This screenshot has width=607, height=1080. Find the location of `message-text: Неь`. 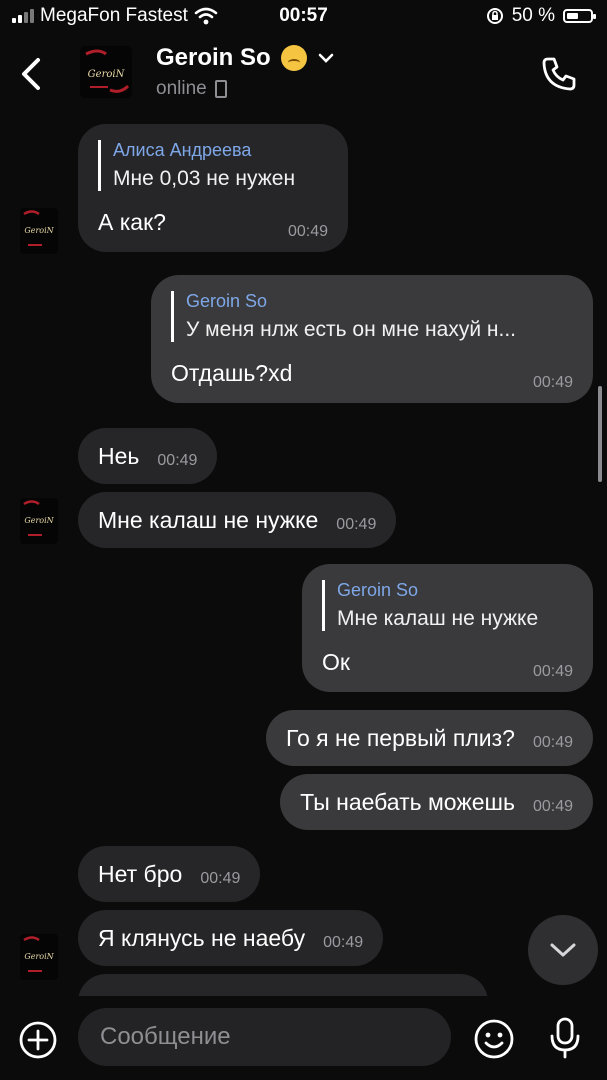

message-text: Неь is located at coordinates (119, 455).